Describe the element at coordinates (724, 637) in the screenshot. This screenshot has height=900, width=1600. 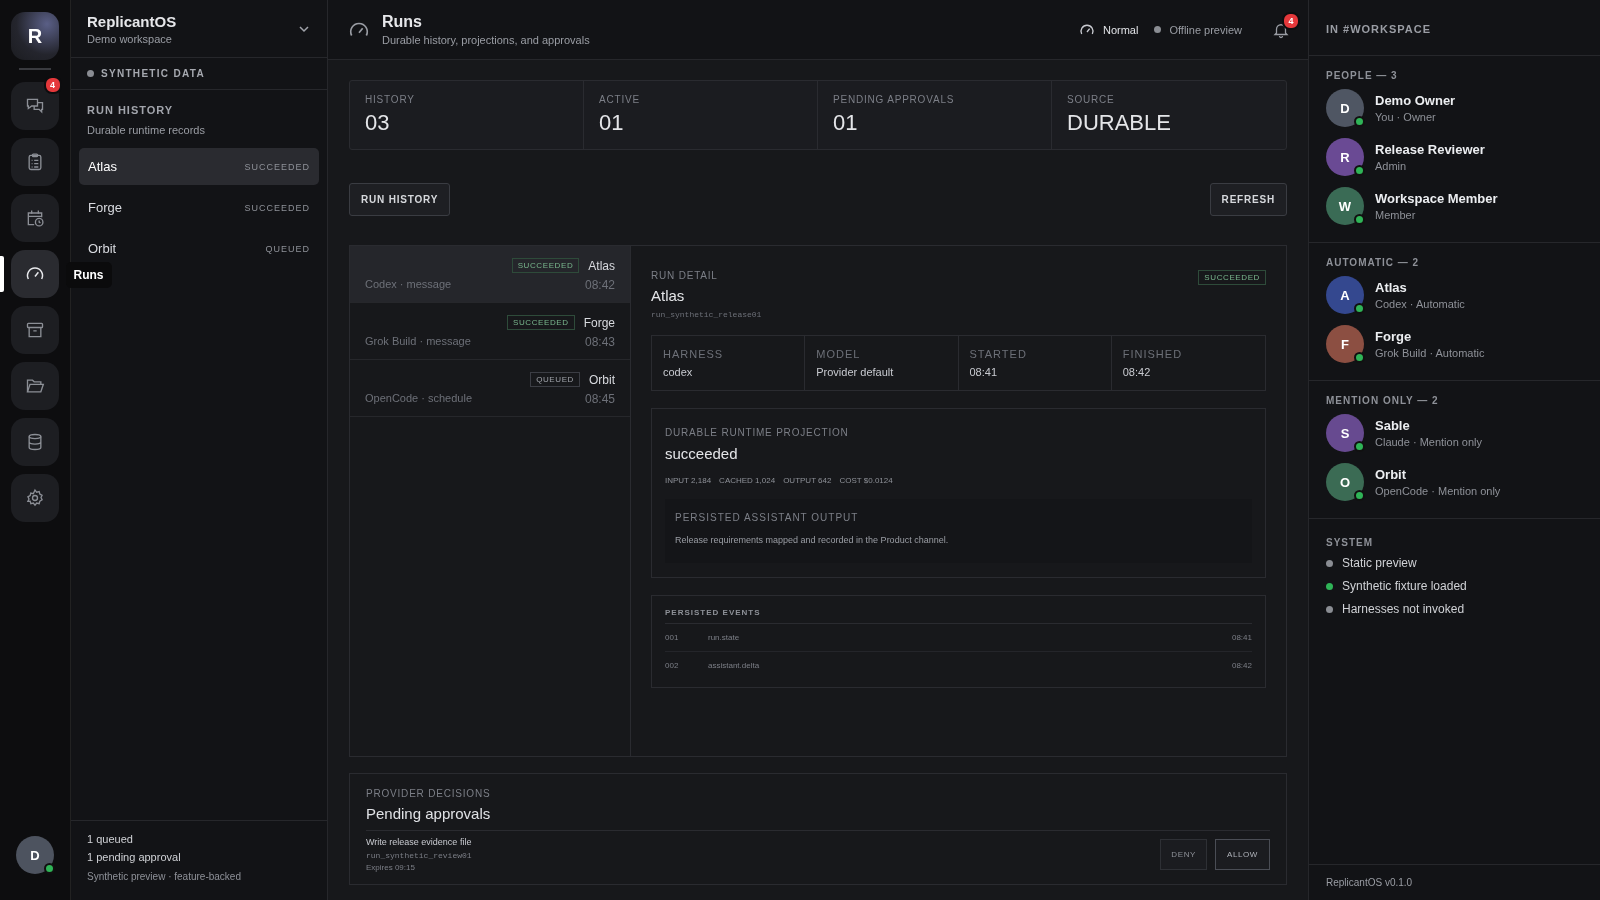
I see `event-name: run.state` at that location.